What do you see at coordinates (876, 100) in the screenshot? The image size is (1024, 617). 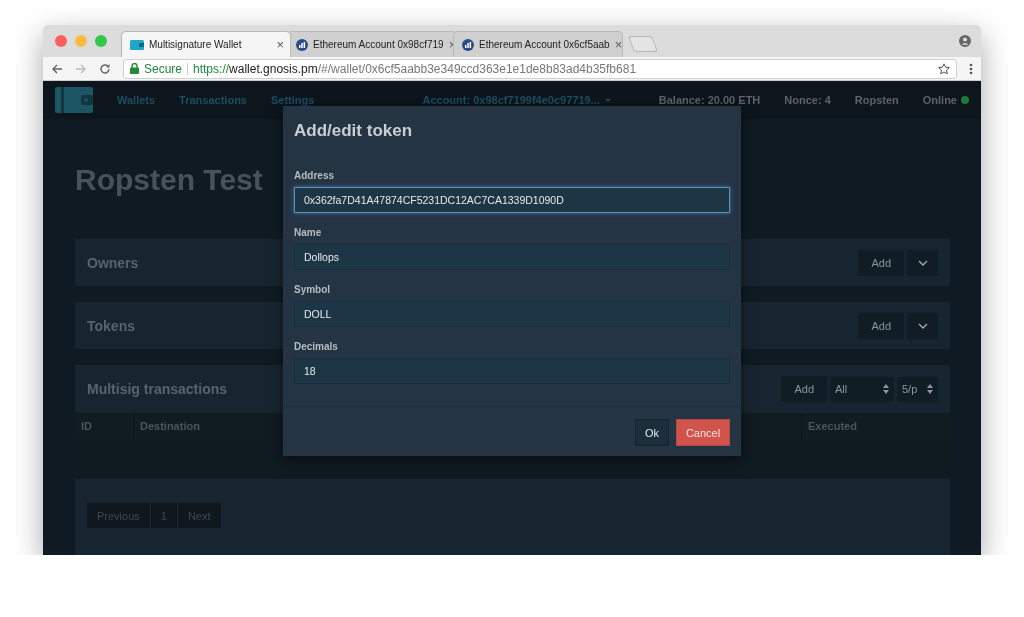 I see `network-text: Ropsten` at bounding box center [876, 100].